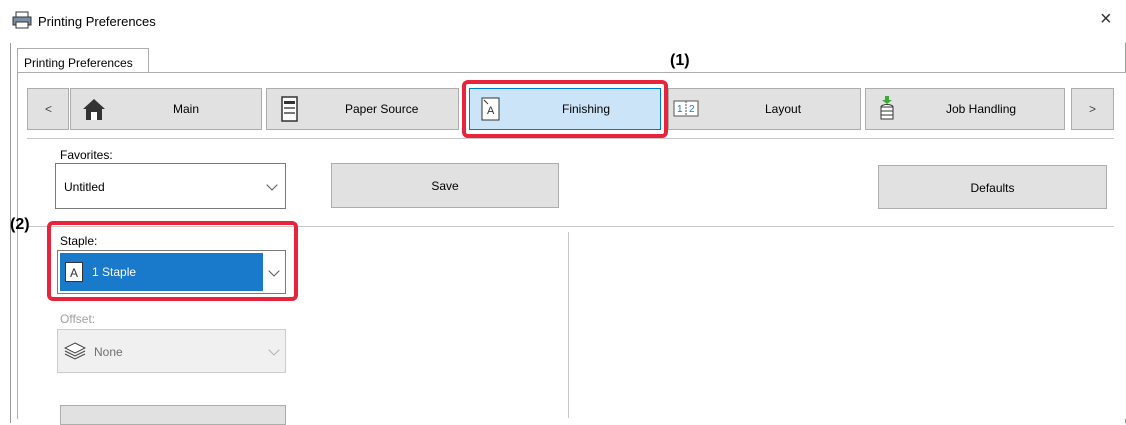  Describe the element at coordinates (981, 109) in the screenshot. I see `nav-job-handling-label: Job Handling` at that location.